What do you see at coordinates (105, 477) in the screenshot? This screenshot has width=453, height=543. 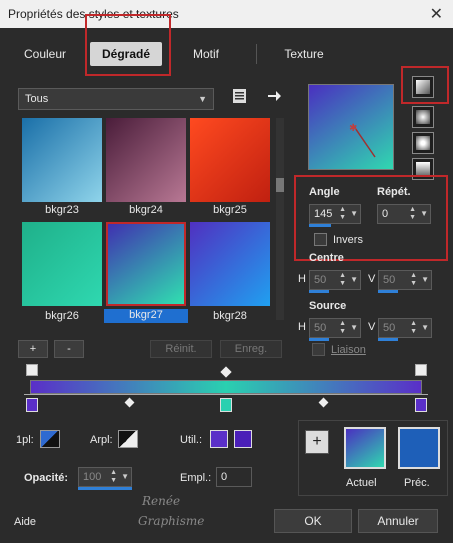 I see `opacity-input: 100 ▲ ▼ ▼` at bounding box center [105, 477].